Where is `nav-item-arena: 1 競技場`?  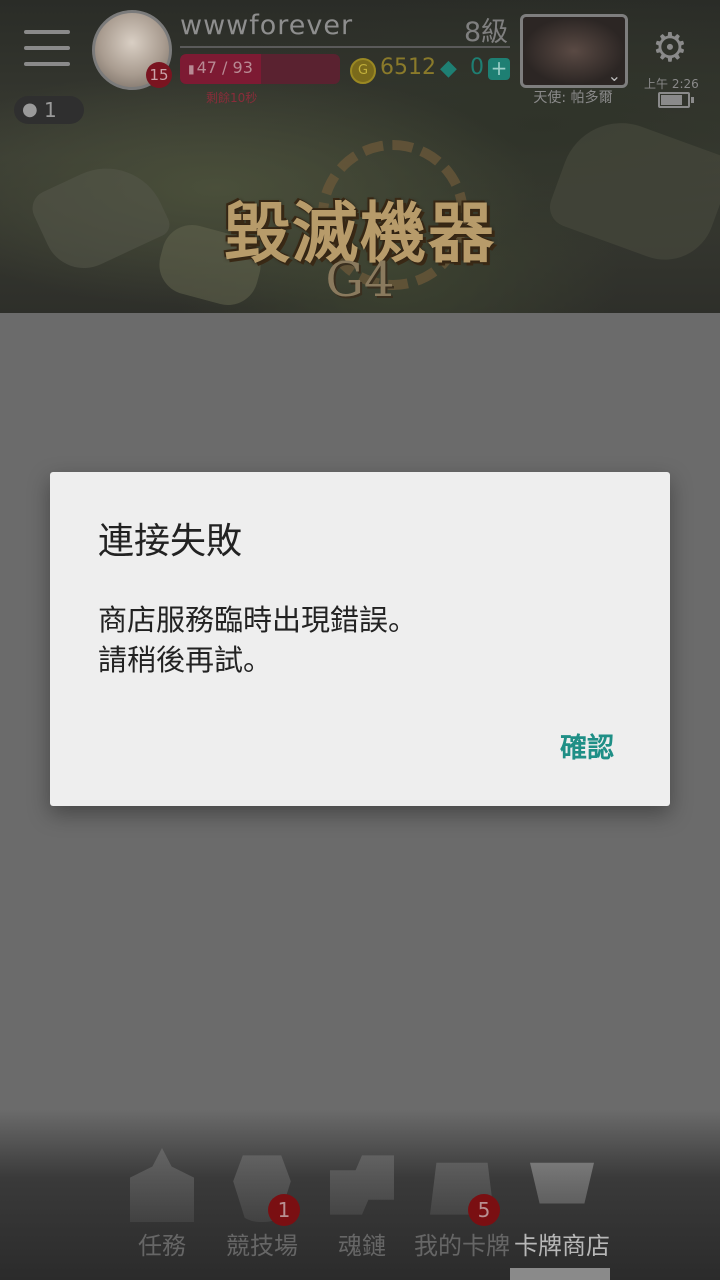
nav-item-arena: 1 競技場 is located at coordinates (262, 1195).